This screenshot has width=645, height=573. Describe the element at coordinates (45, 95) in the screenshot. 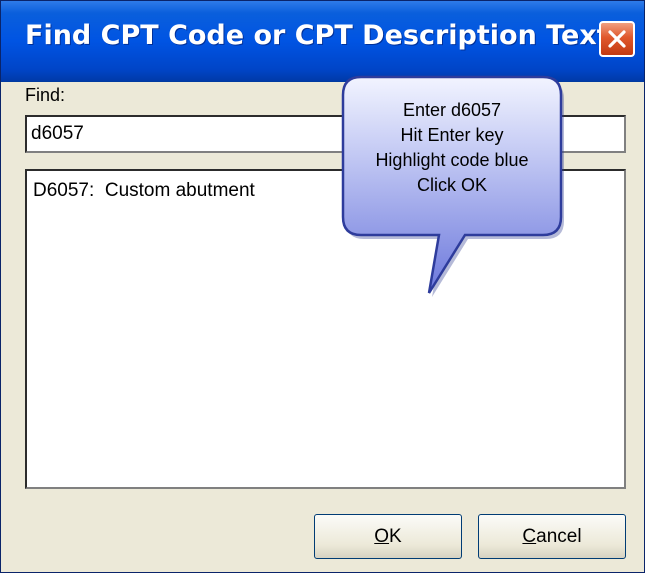

I see `find-label: Find:` at that location.